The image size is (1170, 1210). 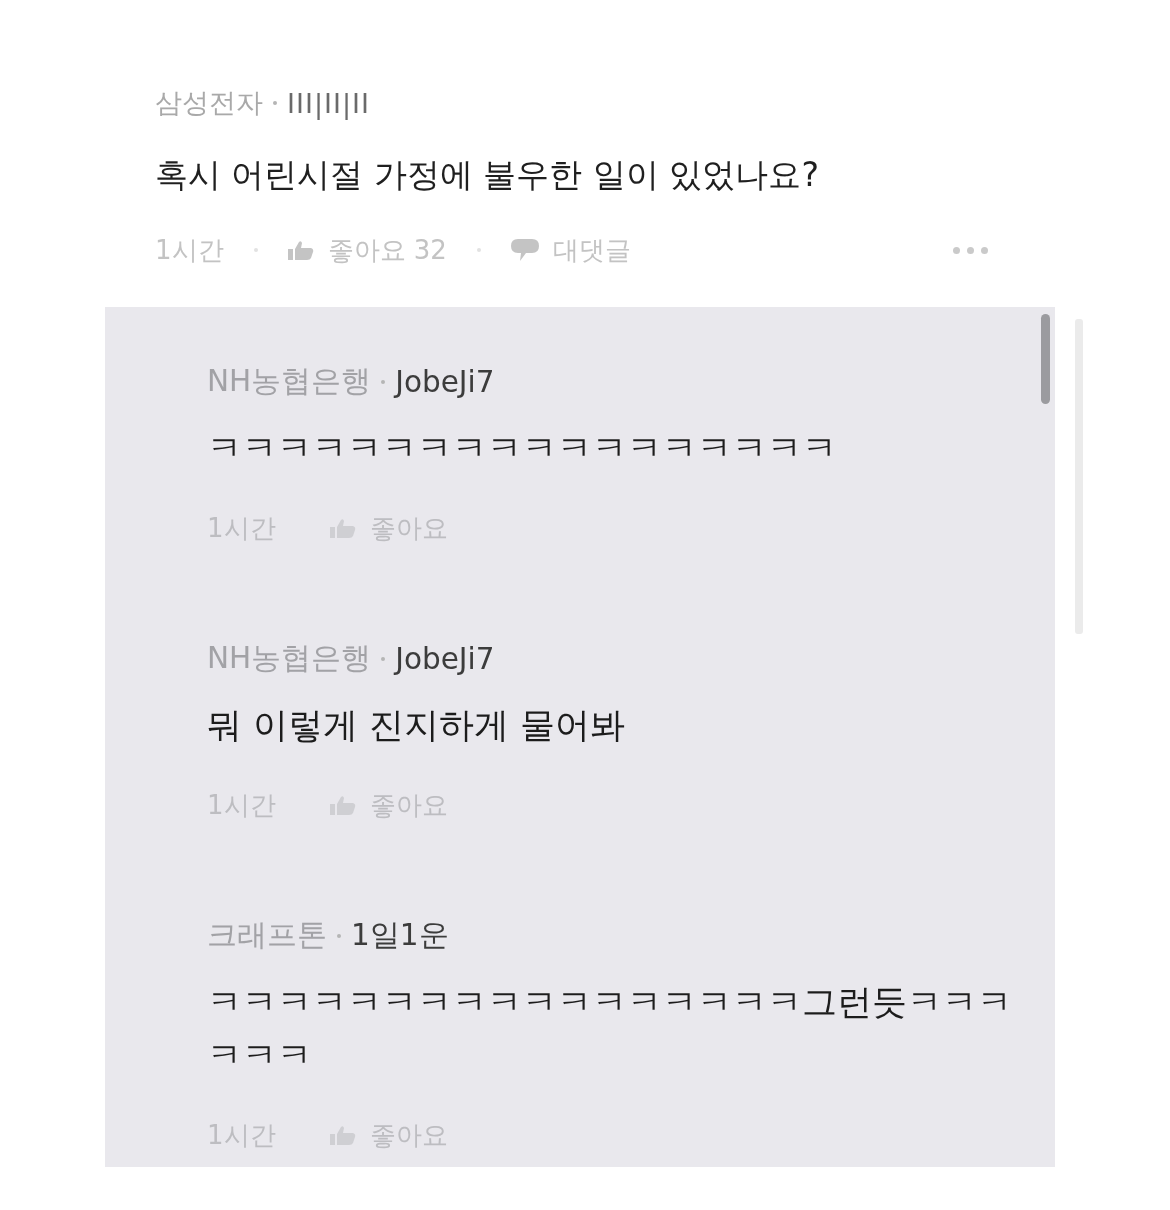 What do you see at coordinates (522, 448) in the screenshot?
I see `reply-text: ㅋㅋㅋㅋㅋㅋㅋㅋㅋㅋㅋㅋㅋㅋㅋㅋㅋㅋ` at bounding box center [522, 448].